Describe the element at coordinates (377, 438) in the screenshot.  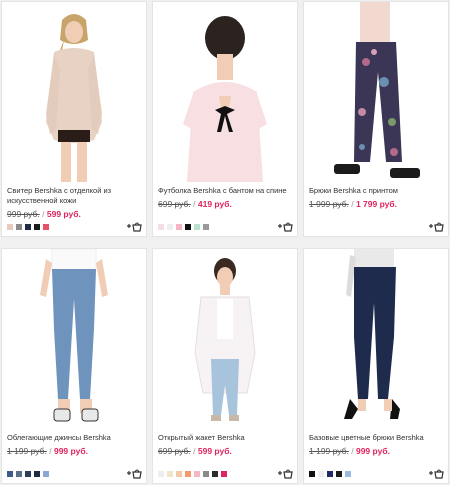
I see `product-name: Базовые цветные брюки Bershka` at that location.